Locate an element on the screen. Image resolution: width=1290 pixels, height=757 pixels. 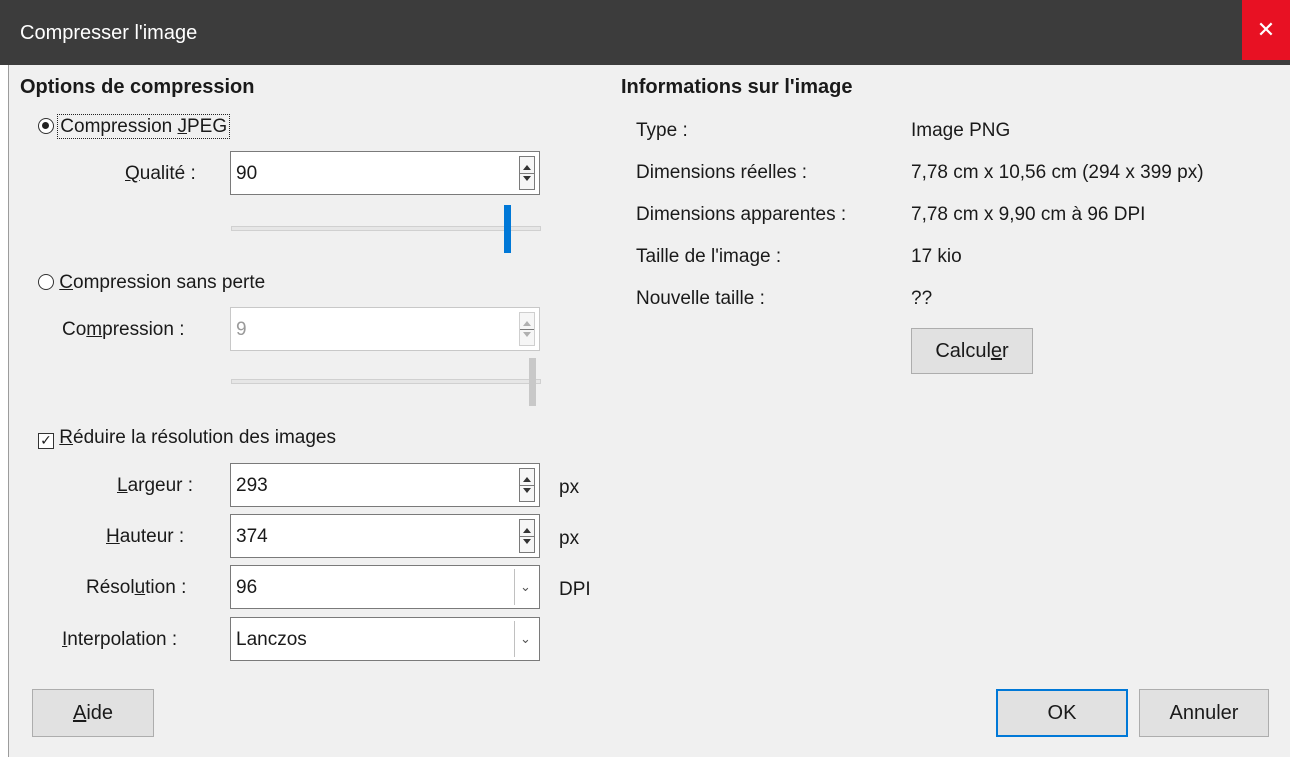
lossless-compression-radio: Compression sans perte is located at coordinates (151, 283).